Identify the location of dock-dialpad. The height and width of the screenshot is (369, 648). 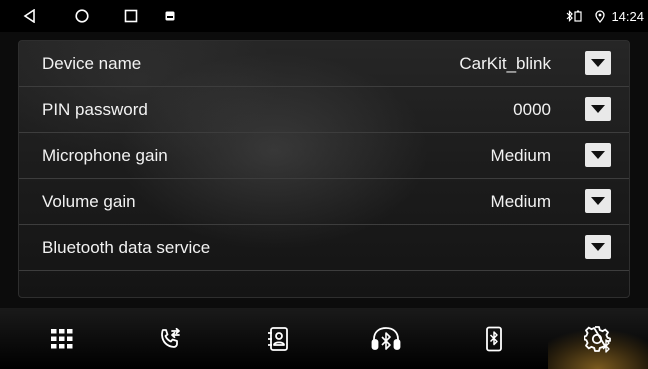
(62, 338).